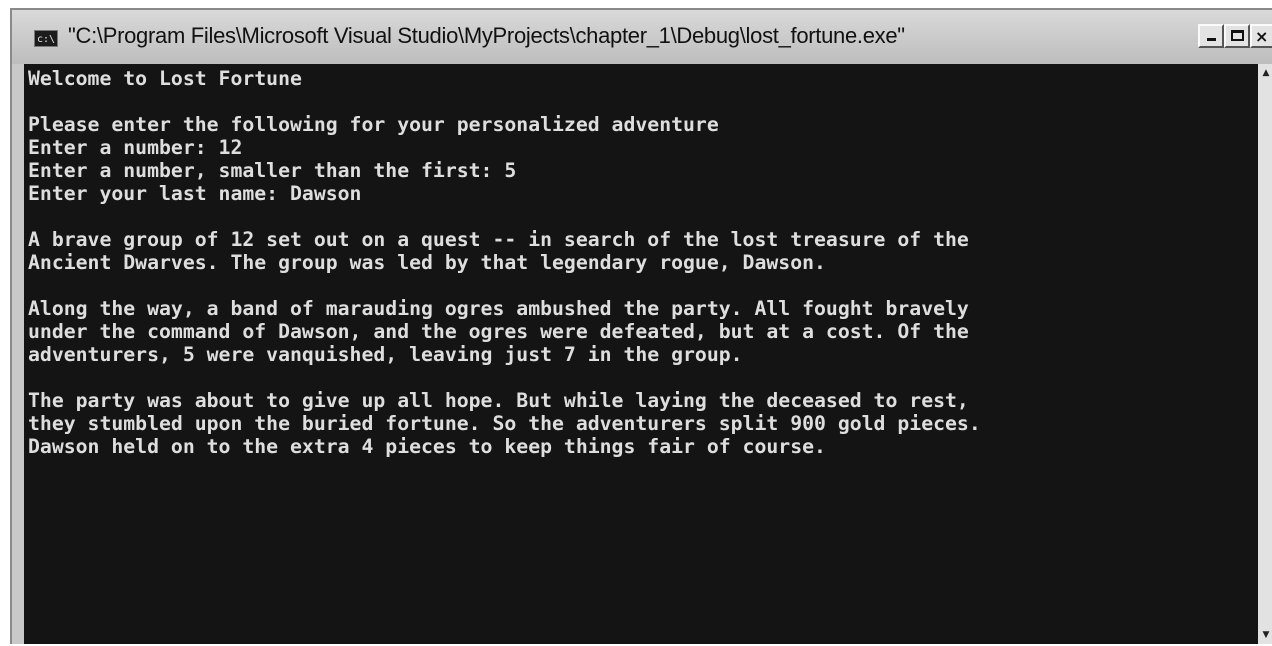  I want to click on close-button: ×, so click(1261, 36).